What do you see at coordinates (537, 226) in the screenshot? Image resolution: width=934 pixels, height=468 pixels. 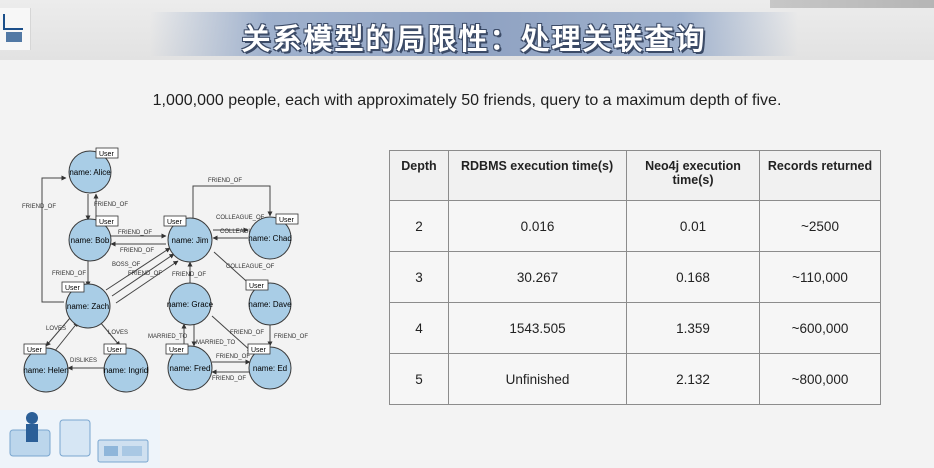 I see `table-cell: 0.016` at bounding box center [537, 226].